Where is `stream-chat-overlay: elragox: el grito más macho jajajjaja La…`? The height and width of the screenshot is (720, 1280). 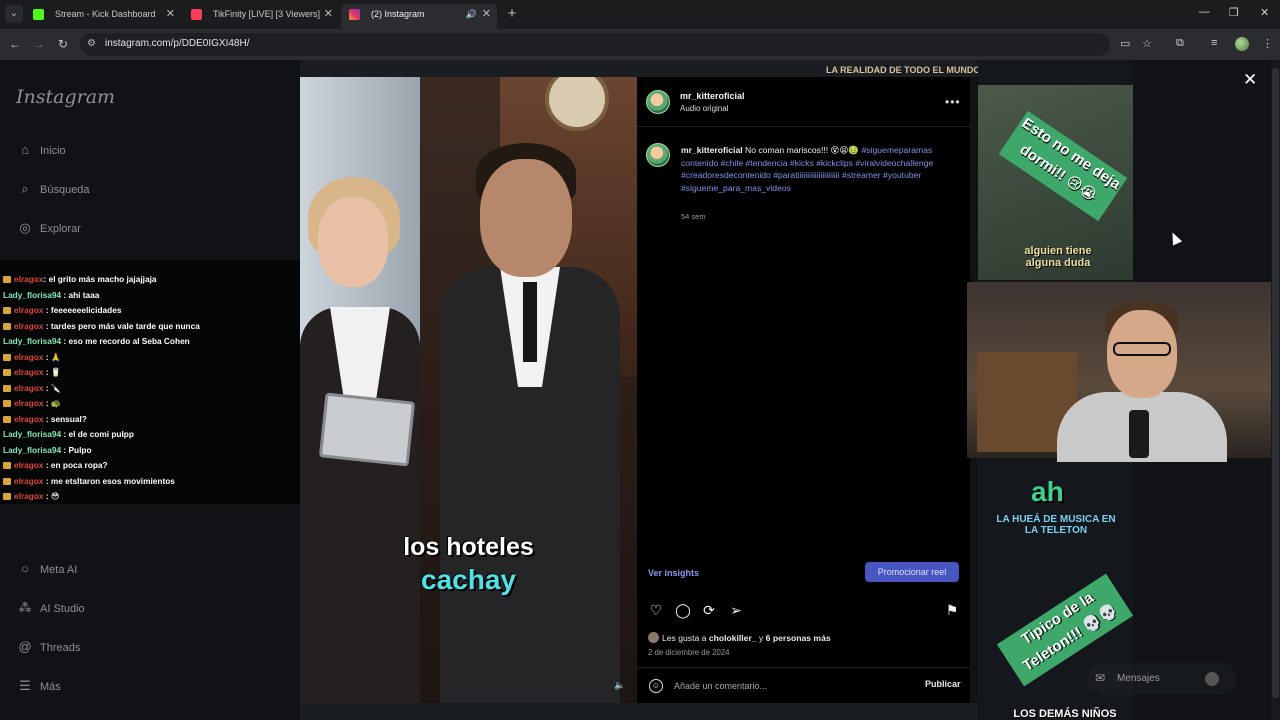
stream-chat-overlay: elragox: el grito más macho jajajjaja La… is located at coordinates (160, 382).